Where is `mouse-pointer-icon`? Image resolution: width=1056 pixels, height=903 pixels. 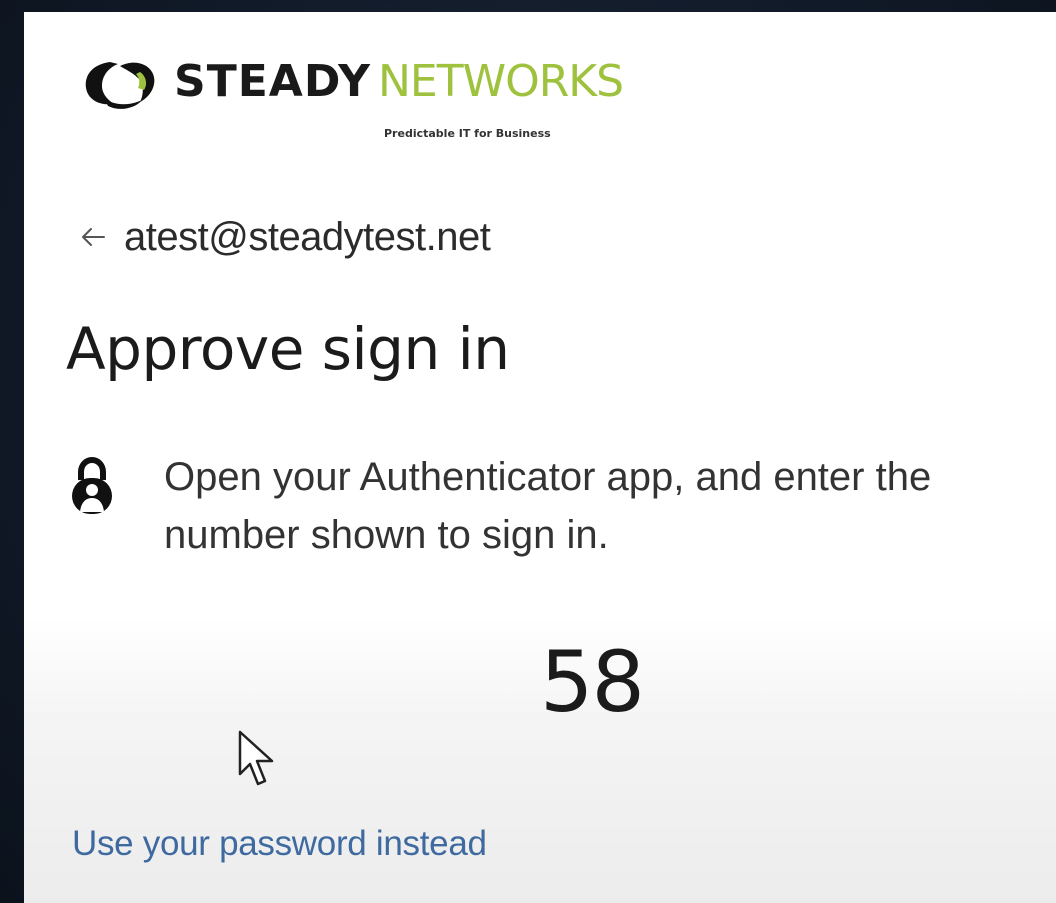
mouse-pointer-icon is located at coordinates (256, 758).